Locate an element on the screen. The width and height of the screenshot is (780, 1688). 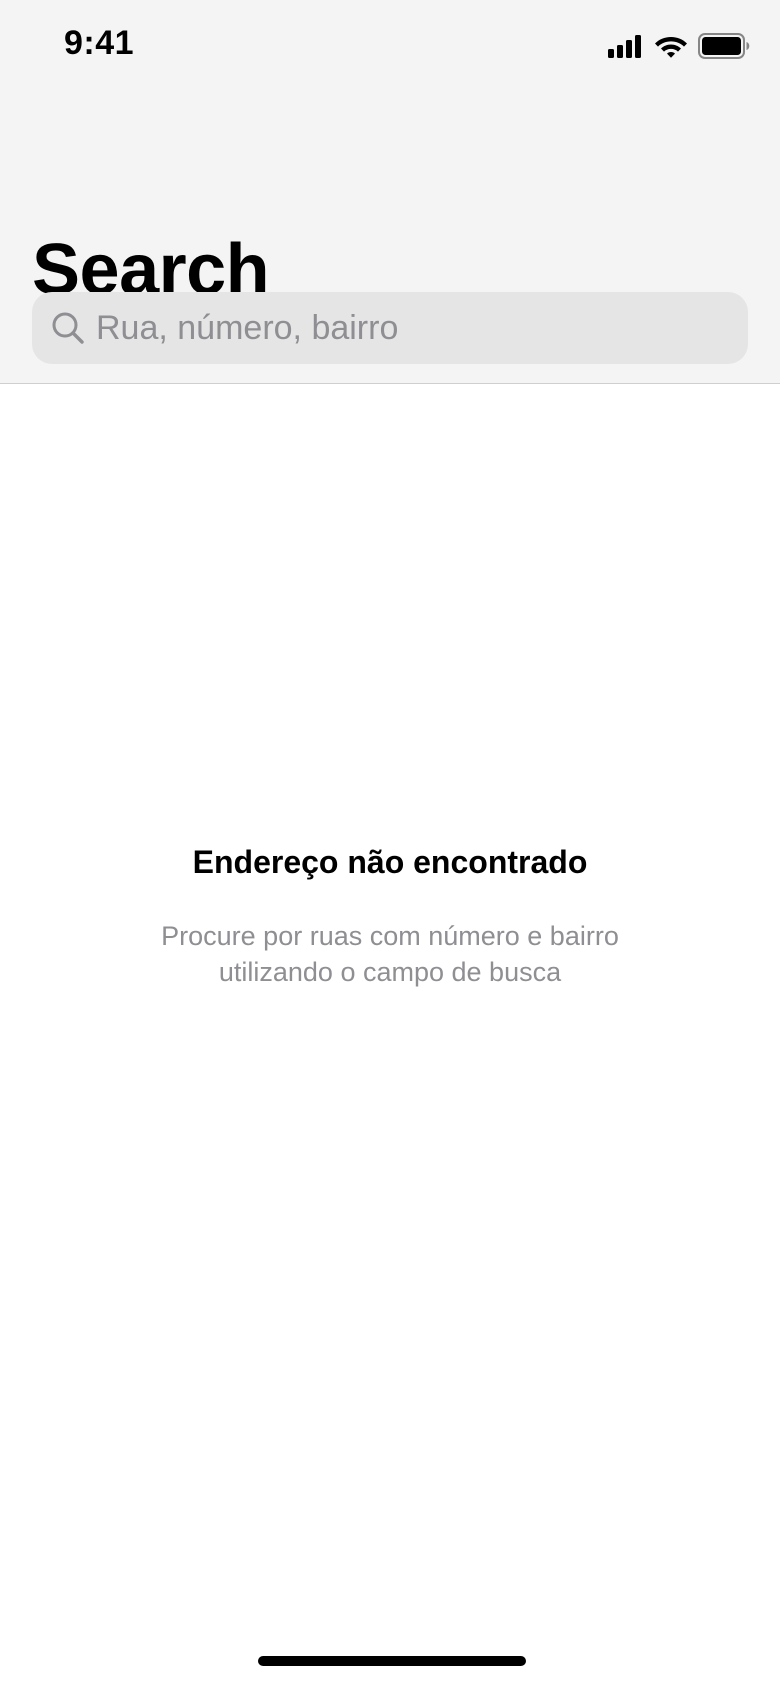
battery-icon is located at coordinates (724, 46).